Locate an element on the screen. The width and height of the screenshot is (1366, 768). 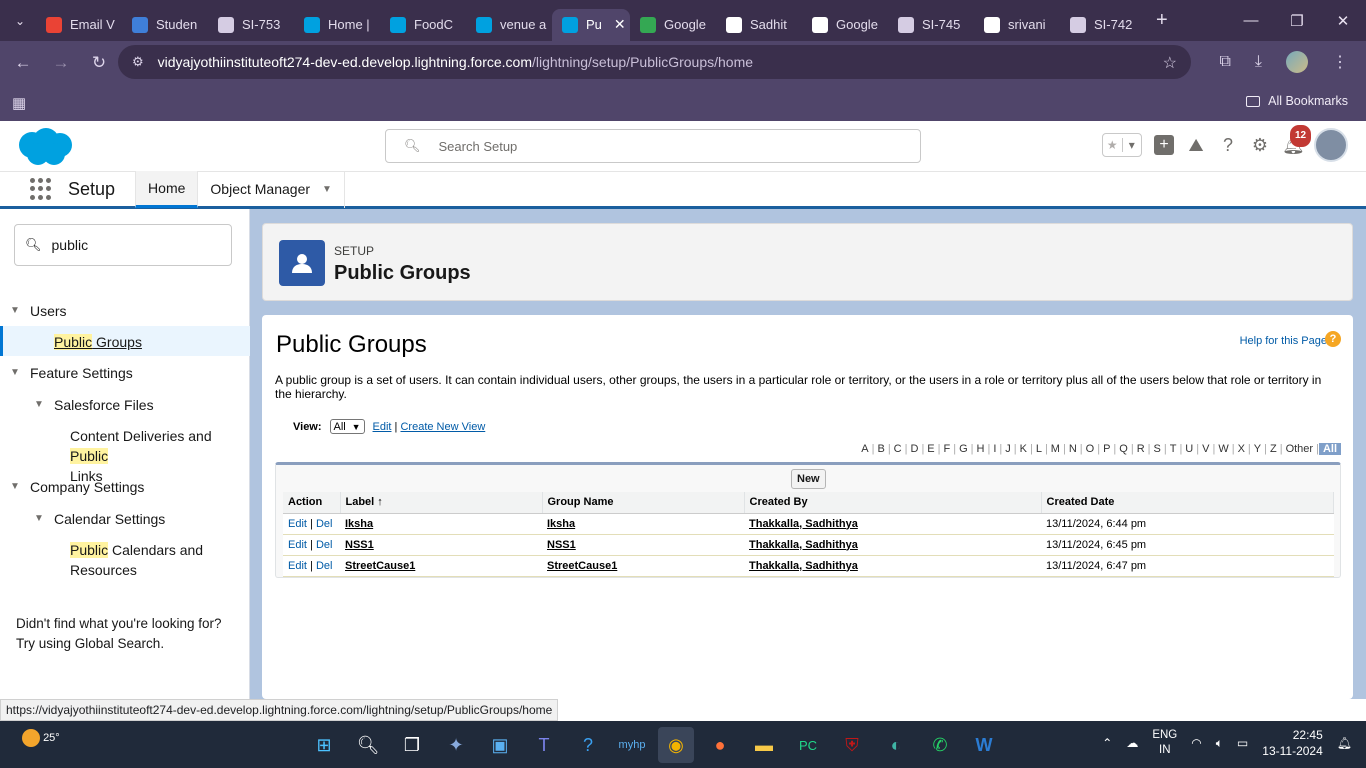
browser-tab: Email V is located at coordinates (79, 25).